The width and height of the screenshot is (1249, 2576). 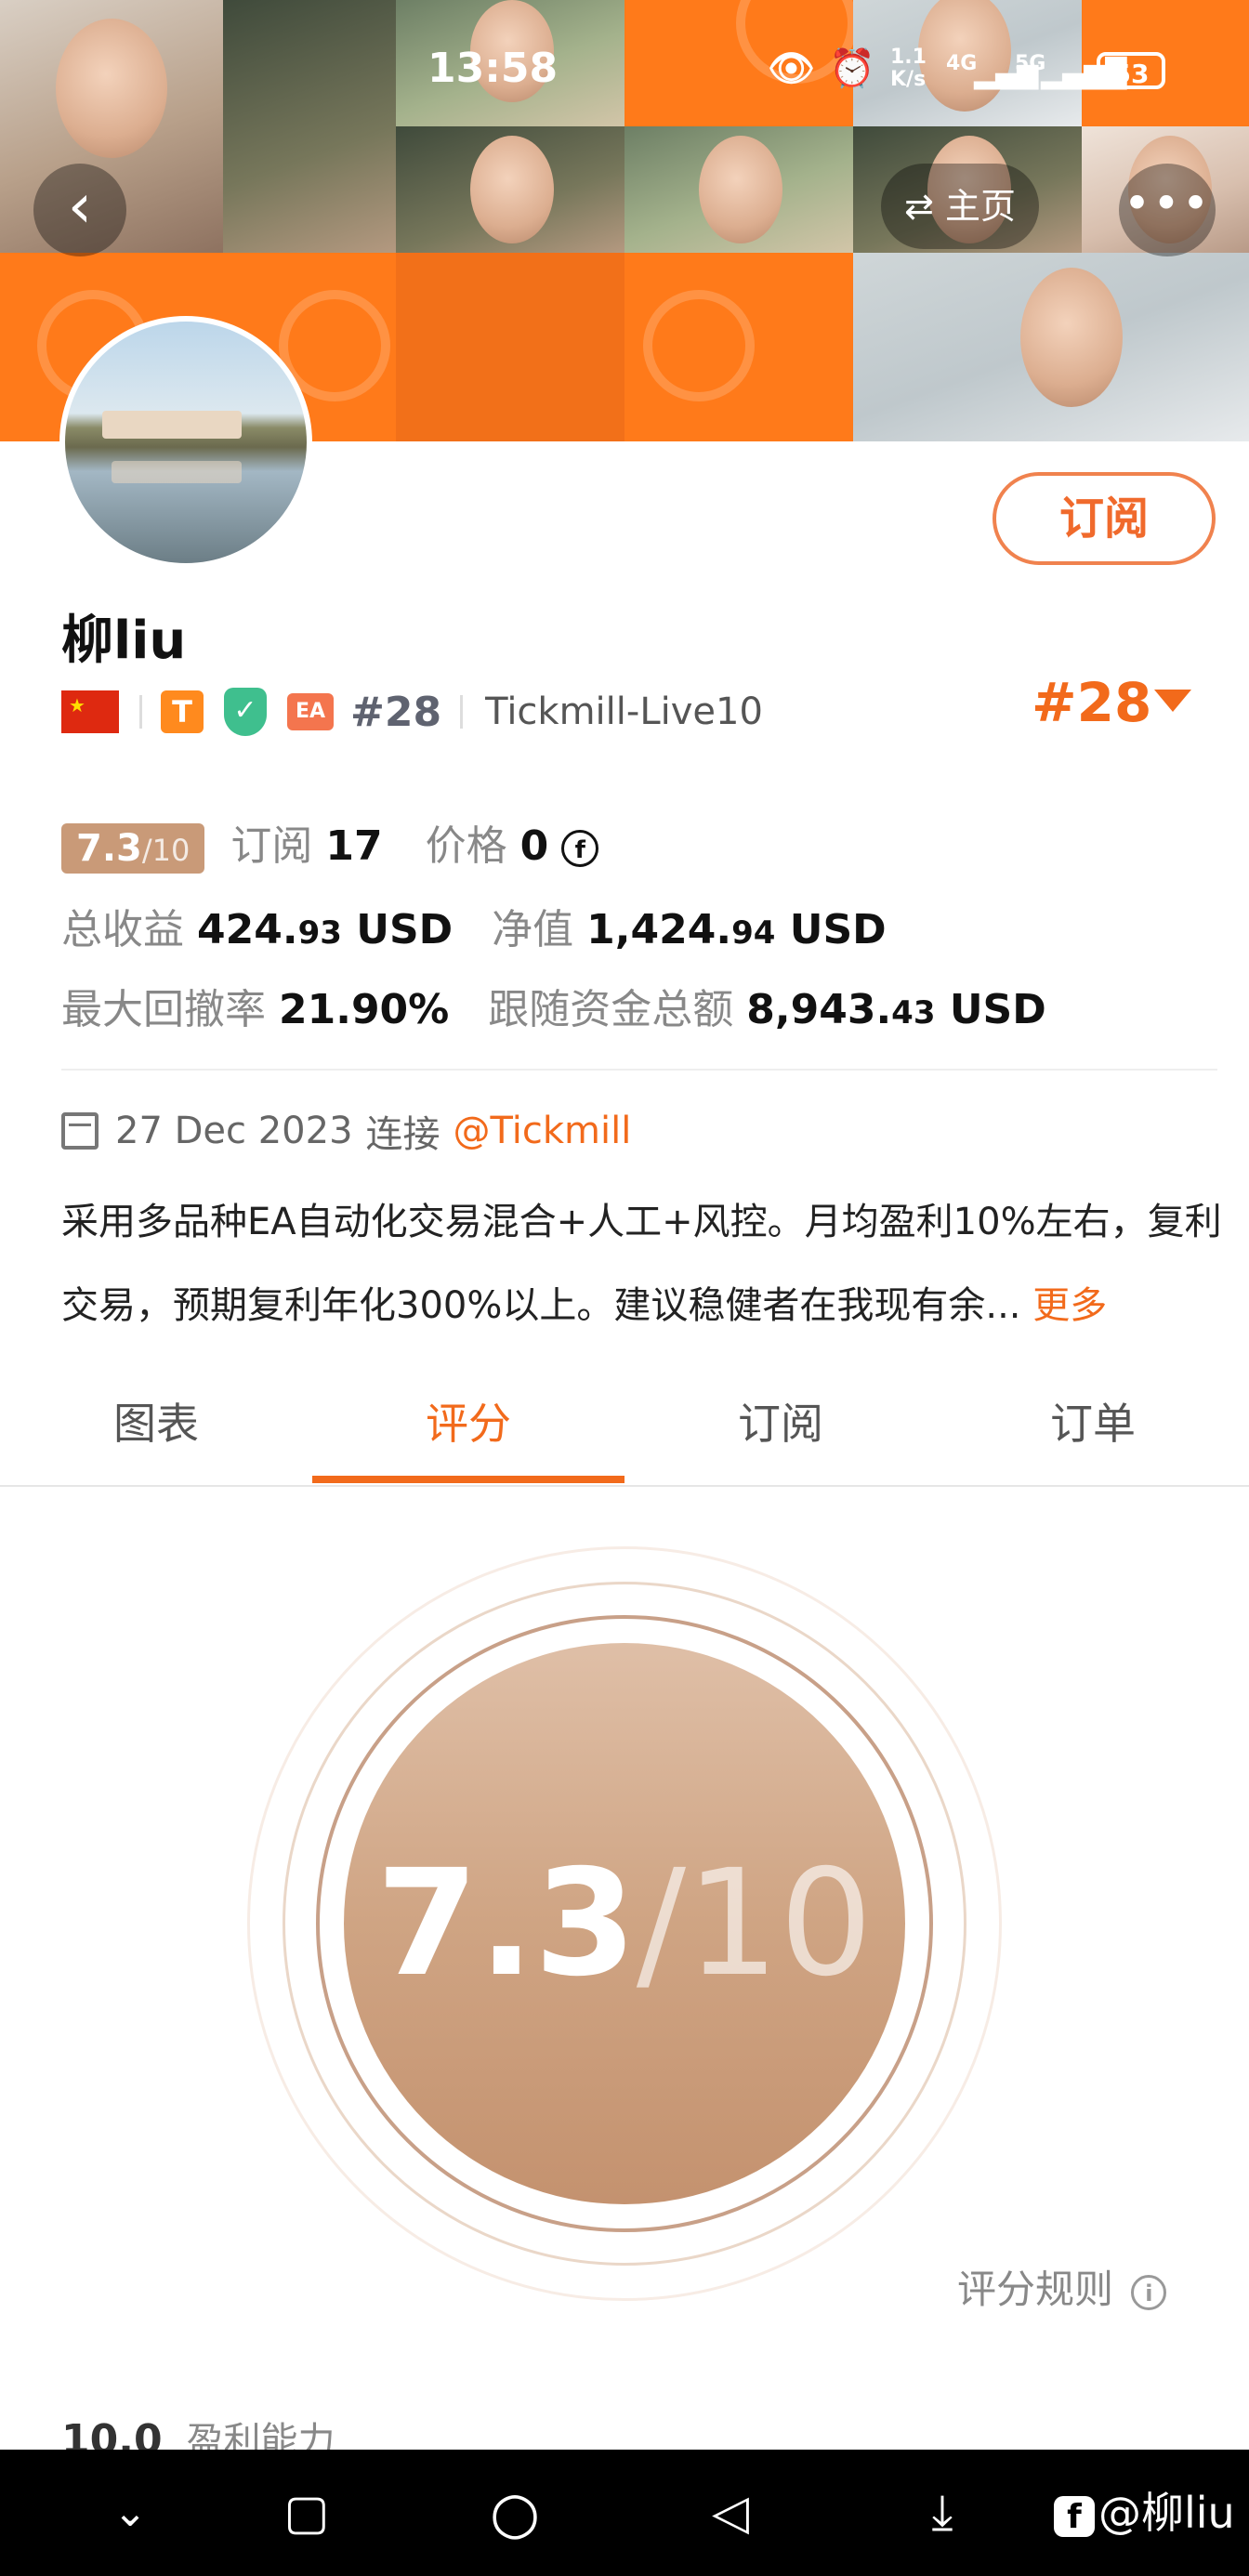 I want to click on signal-4g-label: 4G, so click(x=962, y=63).